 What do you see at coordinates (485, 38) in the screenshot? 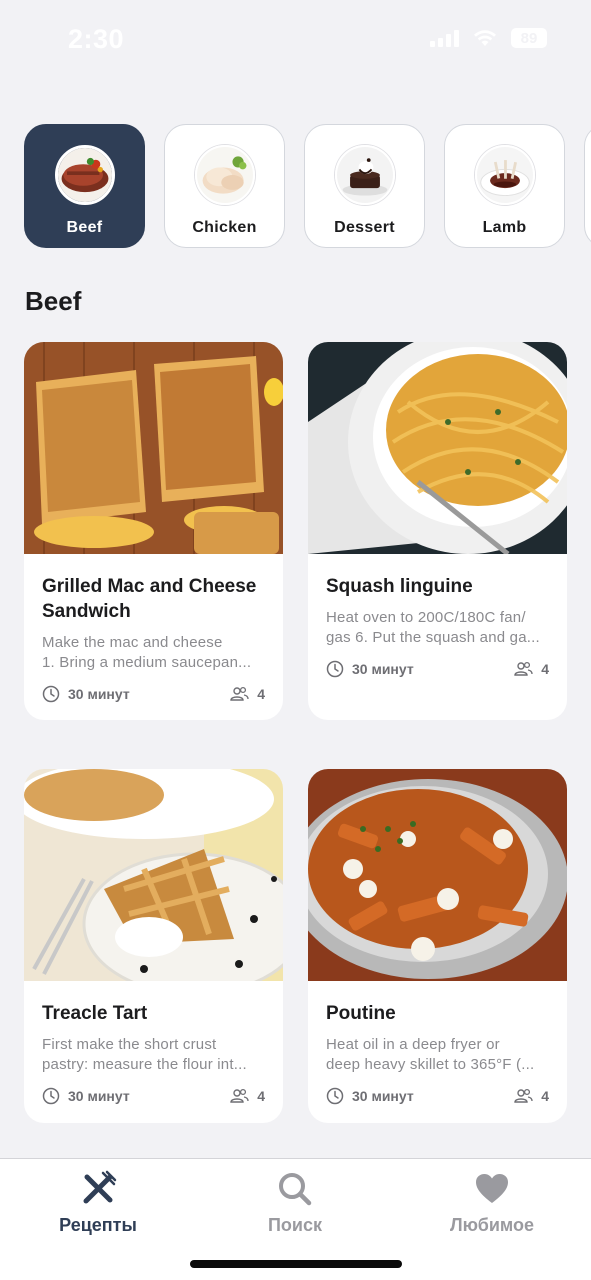
I see `wifi-icon` at bounding box center [485, 38].